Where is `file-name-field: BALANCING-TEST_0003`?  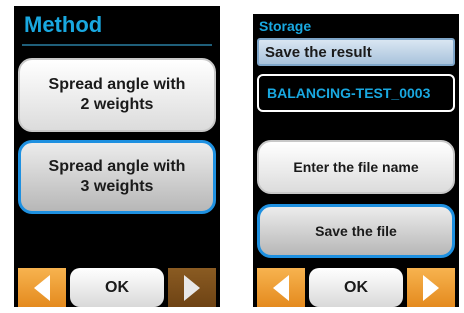
file-name-field: BALANCING-TEST_0003 is located at coordinates (356, 93).